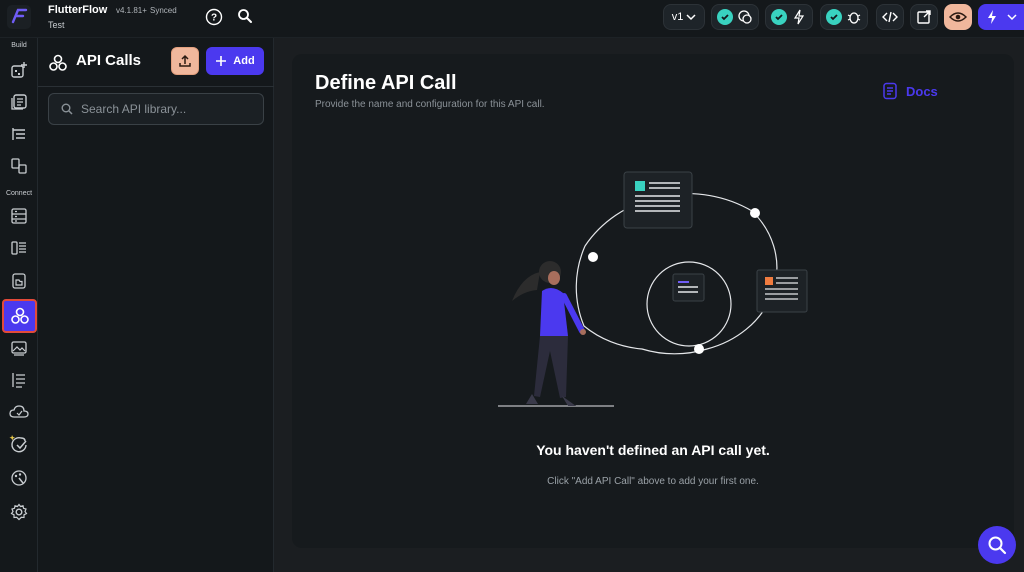  Describe the element at coordinates (156, 62) in the screenshot. I see `panel-header: API Calls Add` at that location.